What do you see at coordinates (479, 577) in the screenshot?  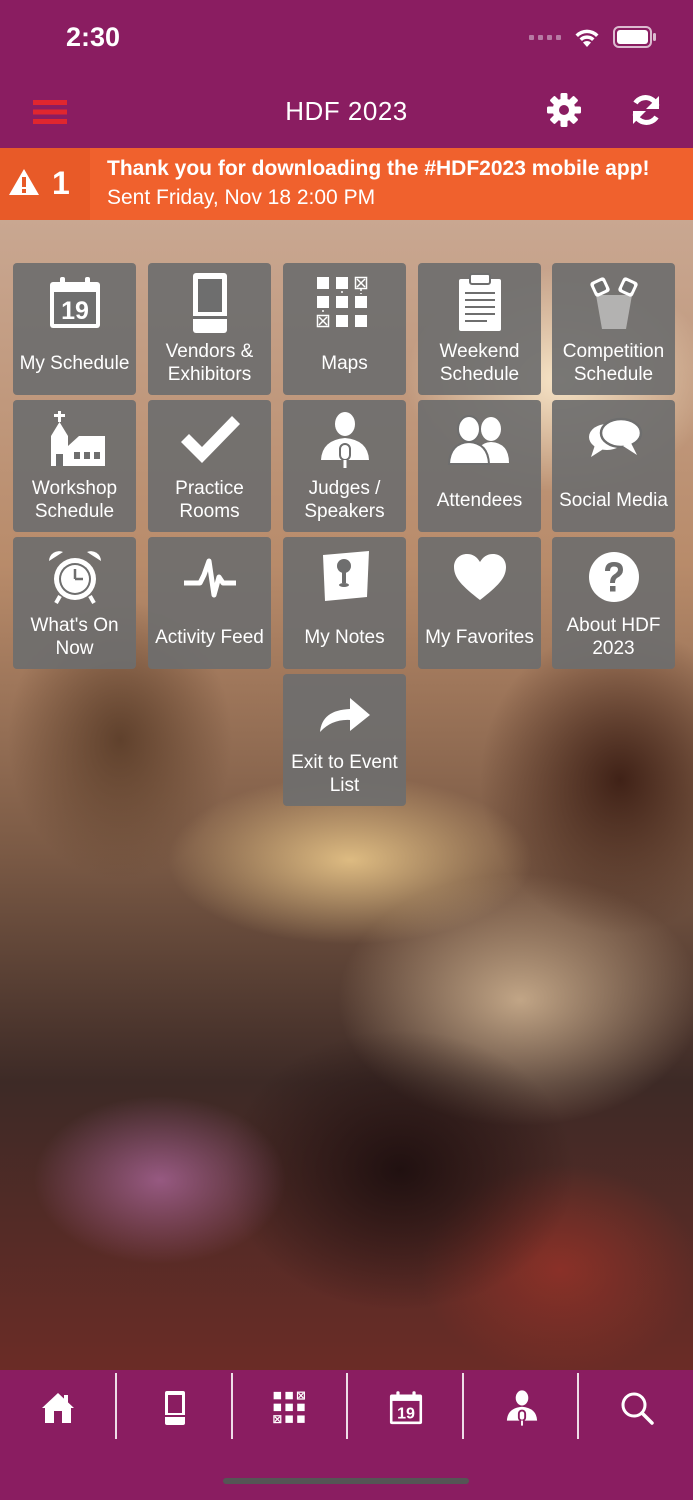 I see `heart-icon` at bounding box center [479, 577].